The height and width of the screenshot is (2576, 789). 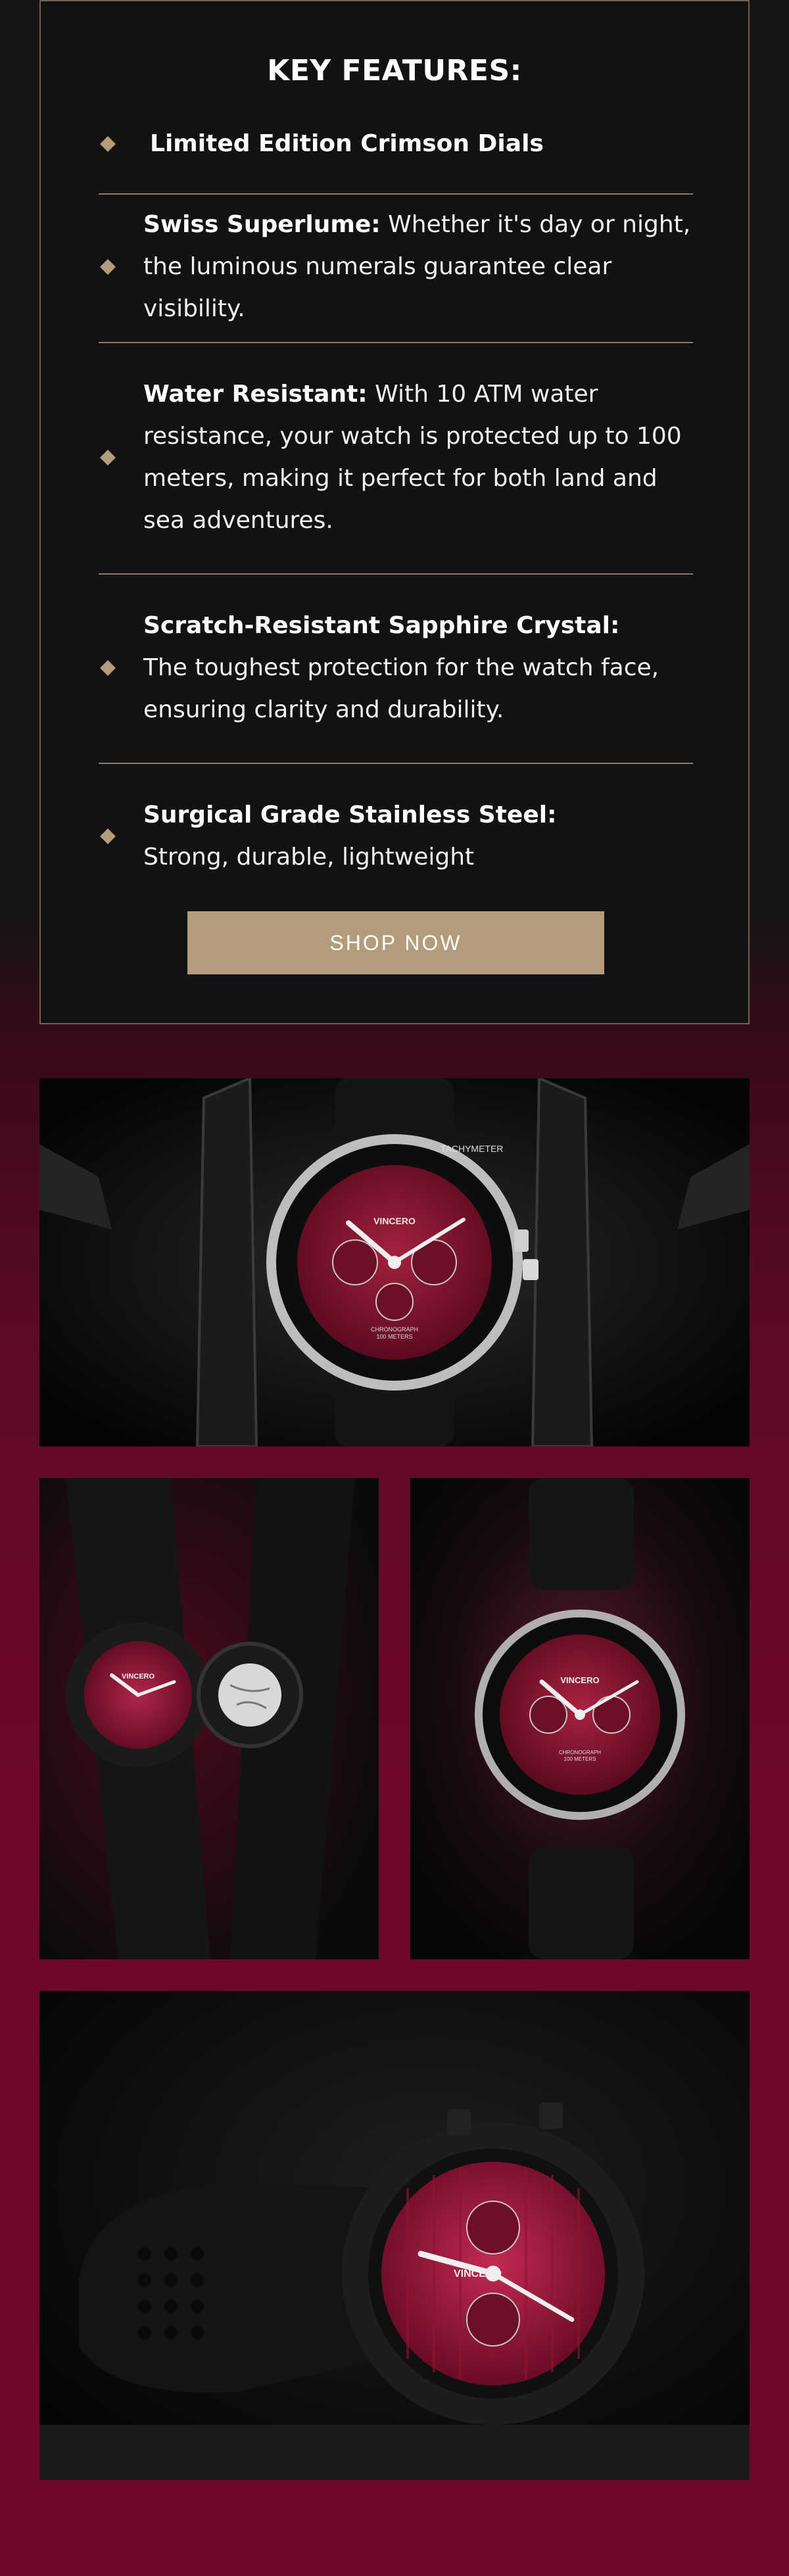 What do you see at coordinates (255, 395) in the screenshot?
I see `feature-label: Water Resistant:` at bounding box center [255, 395].